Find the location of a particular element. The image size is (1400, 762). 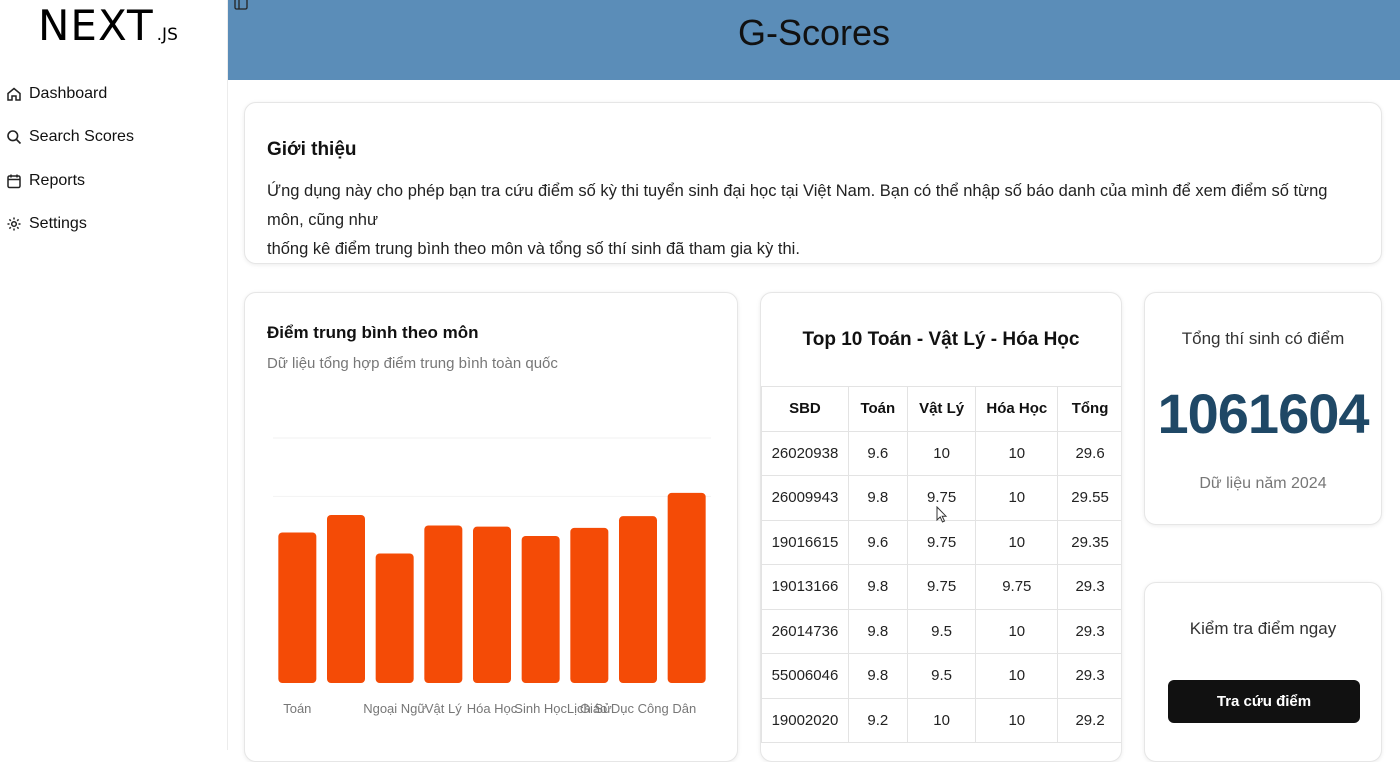

table-cell: 19016615 is located at coordinates (805, 542).